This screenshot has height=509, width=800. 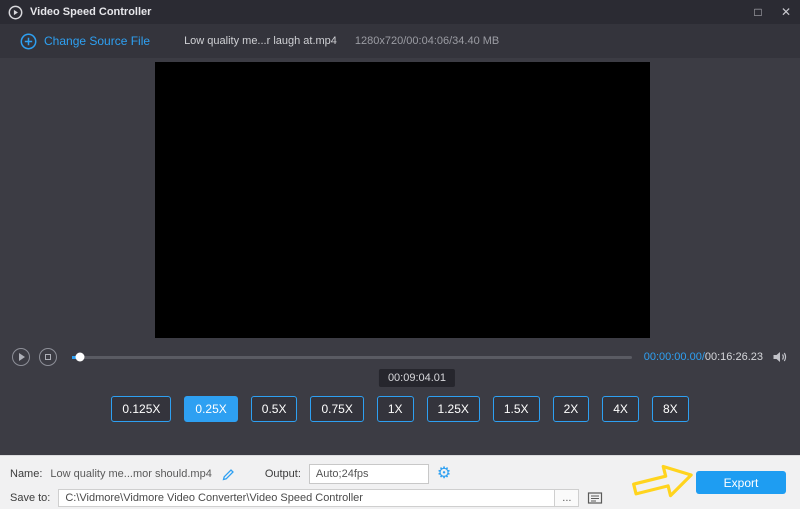 What do you see at coordinates (733, 357) in the screenshot?
I see `total-time: 00:16:26.23` at bounding box center [733, 357].